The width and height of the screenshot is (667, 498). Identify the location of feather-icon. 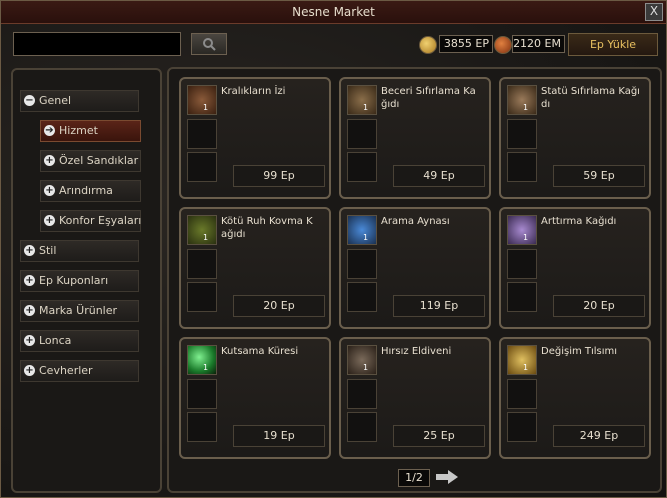
(522, 230).